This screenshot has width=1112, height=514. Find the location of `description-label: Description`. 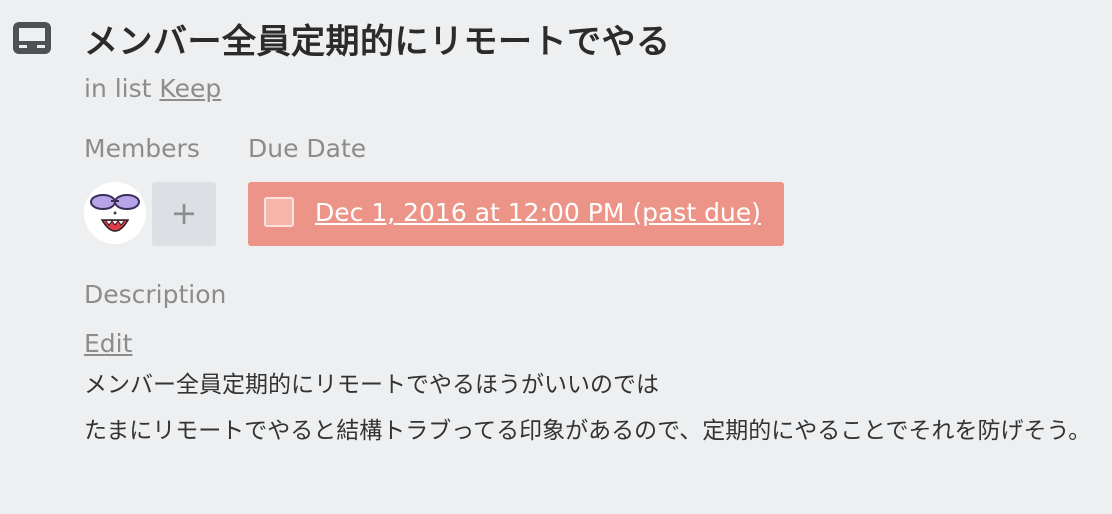

description-label: Description is located at coordinates (155, 294).